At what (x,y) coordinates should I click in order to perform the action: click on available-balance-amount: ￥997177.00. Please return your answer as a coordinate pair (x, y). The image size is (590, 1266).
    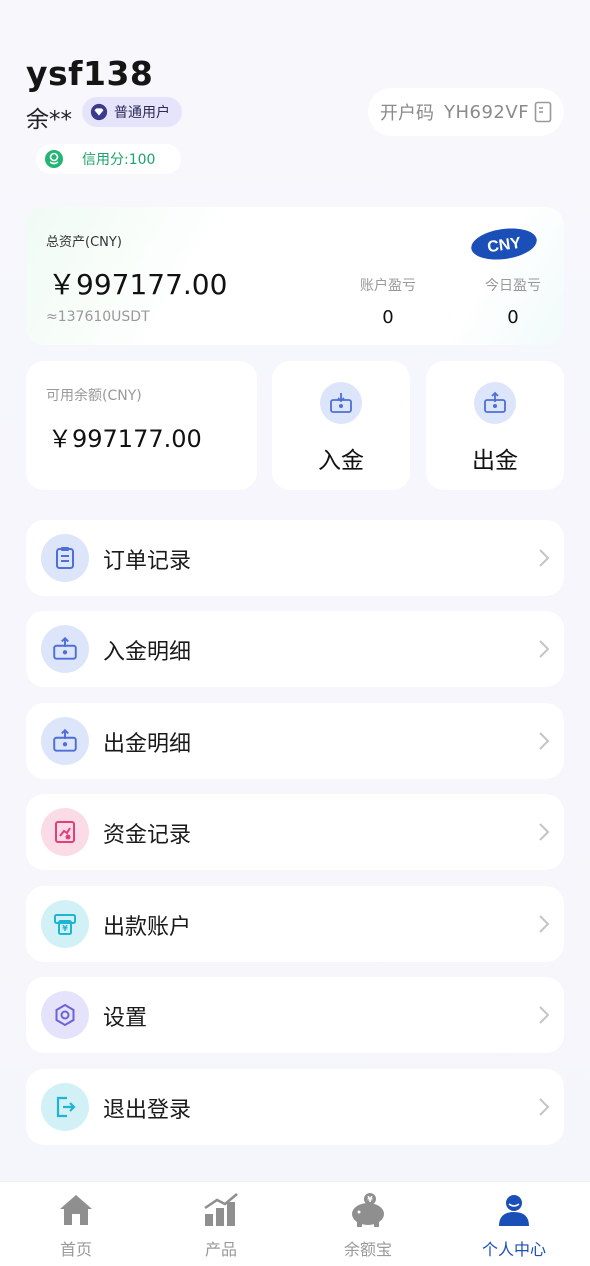
    Looking at the image, I should click on (125, 439).